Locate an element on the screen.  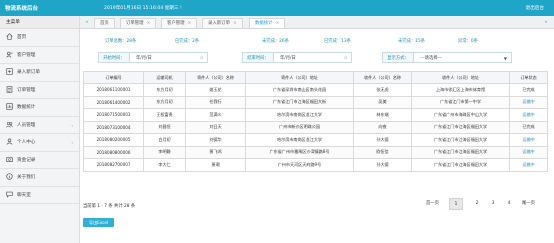
driver-cell: 东方月初 is located at coordinates (164, 90).